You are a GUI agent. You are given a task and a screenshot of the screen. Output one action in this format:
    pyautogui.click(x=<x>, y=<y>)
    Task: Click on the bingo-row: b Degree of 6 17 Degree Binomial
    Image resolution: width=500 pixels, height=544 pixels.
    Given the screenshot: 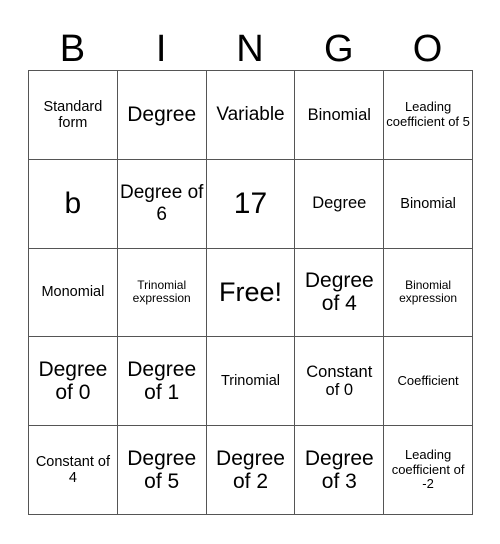 What is the action you would take?
    pyautogui.click(x=250, y=203)
    